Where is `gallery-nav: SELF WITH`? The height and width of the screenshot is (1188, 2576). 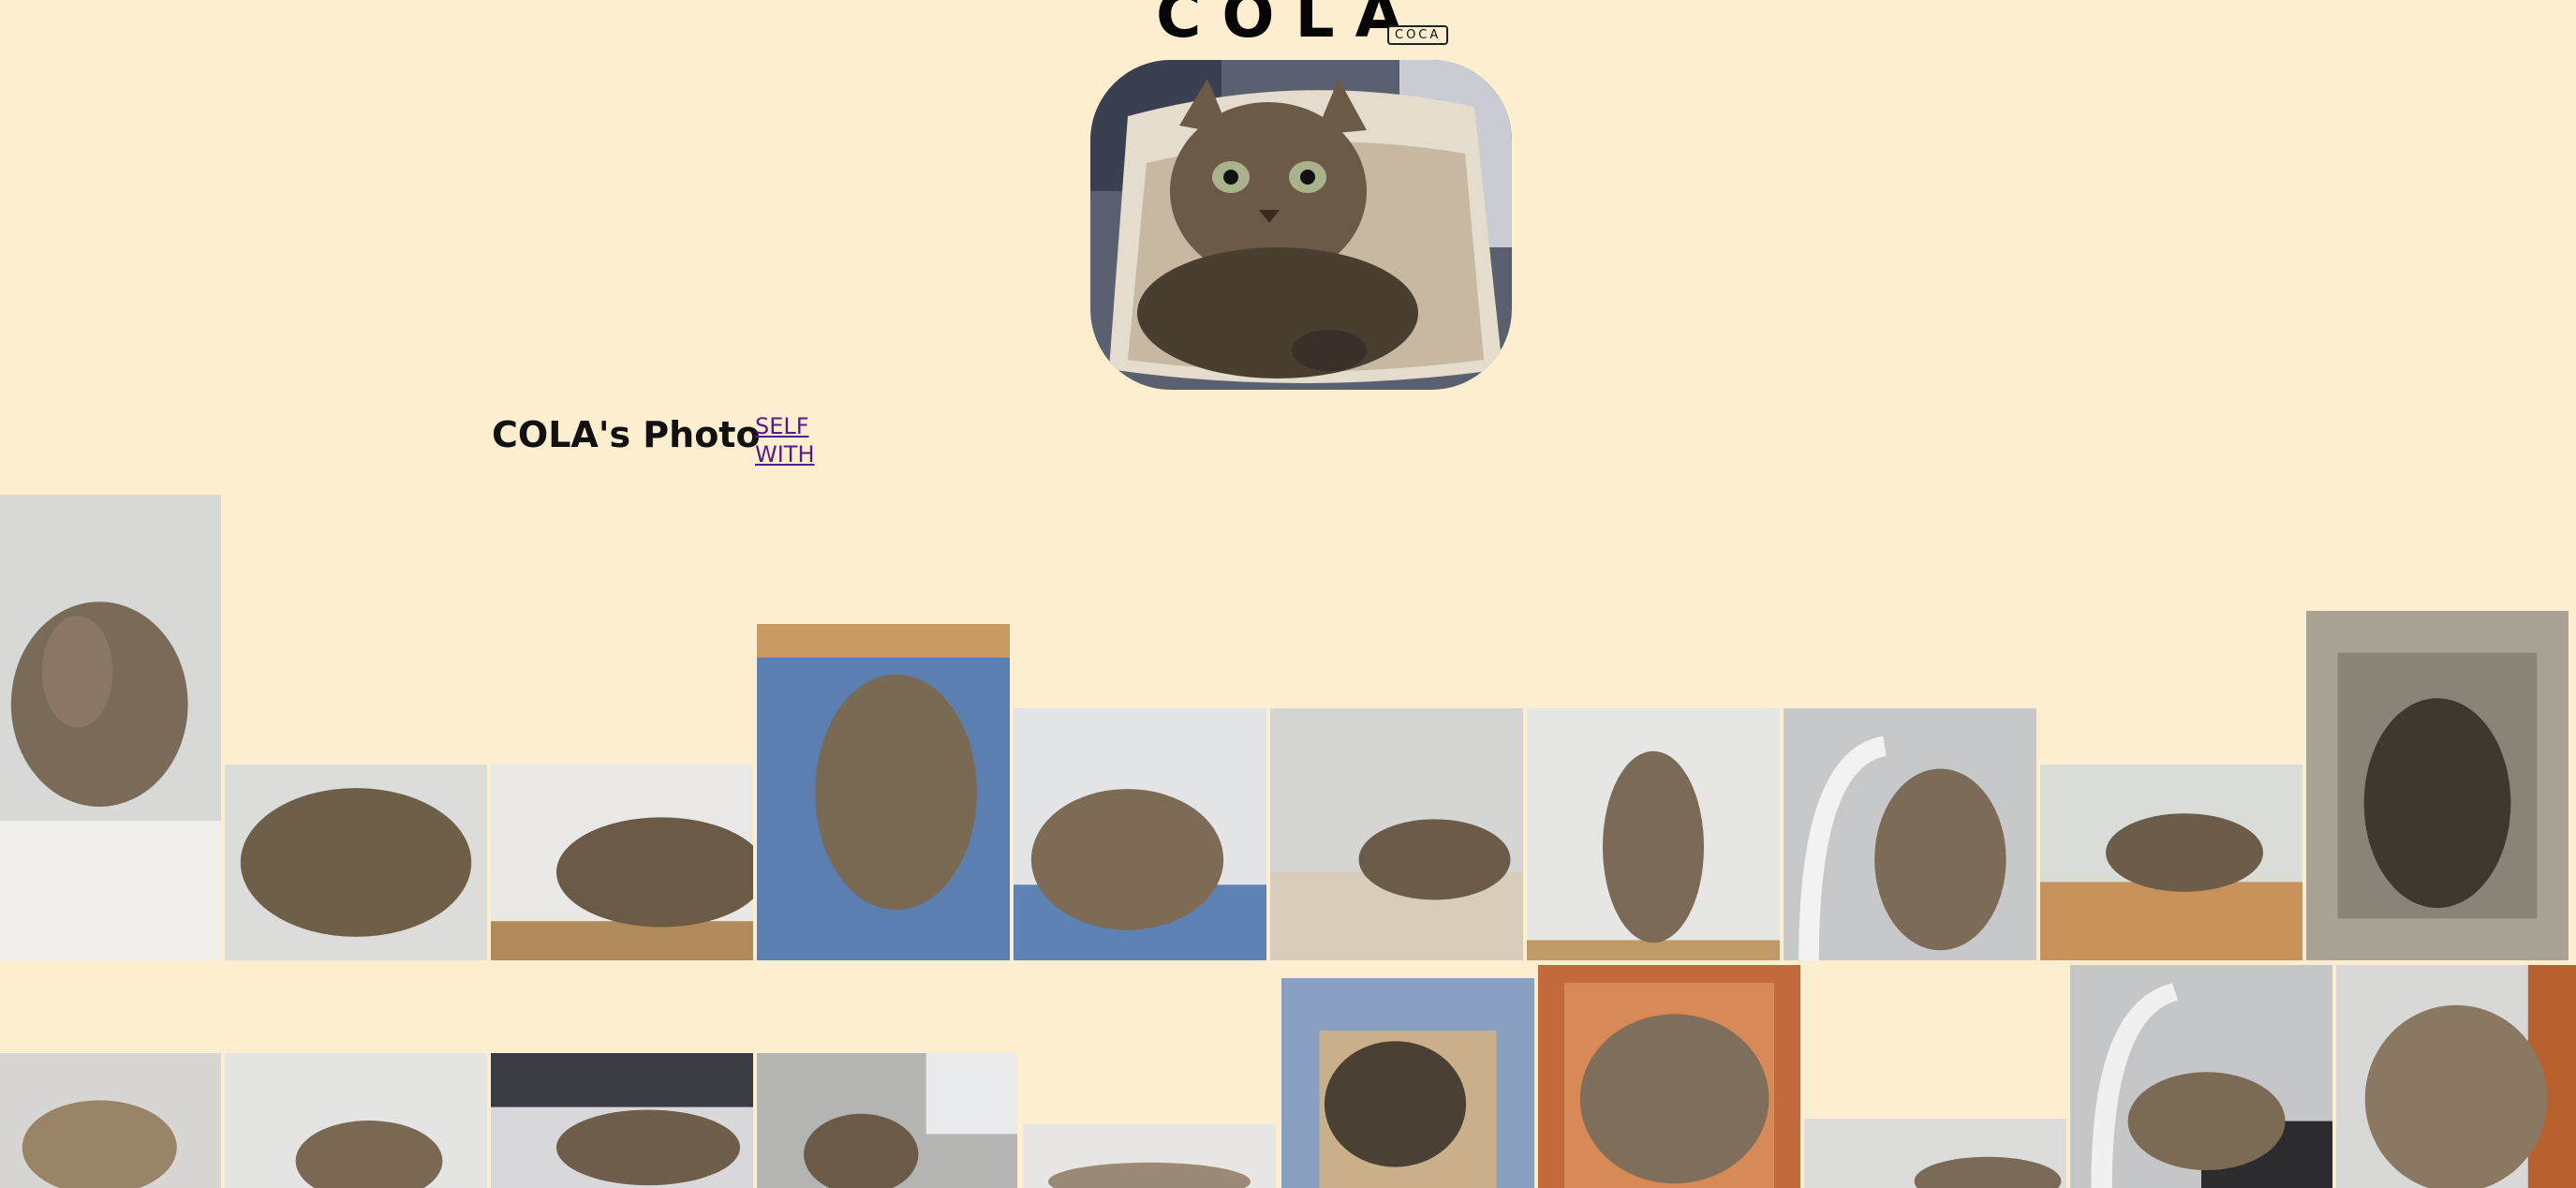 gallery-nav: SELF WITH is located at coordinates (785, 440).